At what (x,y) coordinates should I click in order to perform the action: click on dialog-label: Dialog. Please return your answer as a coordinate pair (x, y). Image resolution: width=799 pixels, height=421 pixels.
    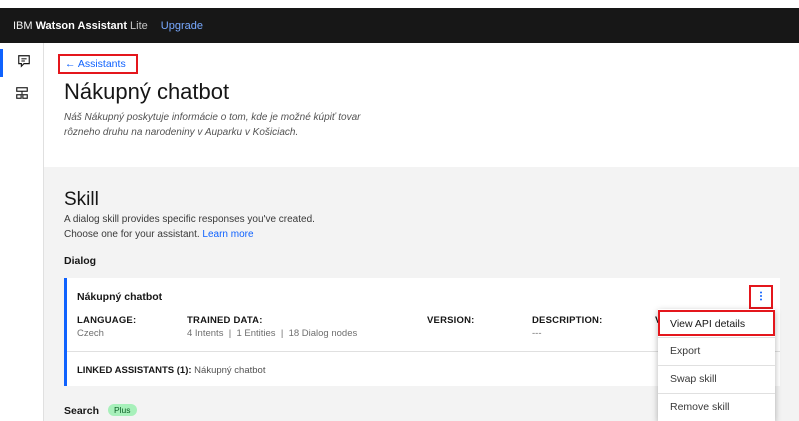
    Looking at the image, I should click on (80, 261).